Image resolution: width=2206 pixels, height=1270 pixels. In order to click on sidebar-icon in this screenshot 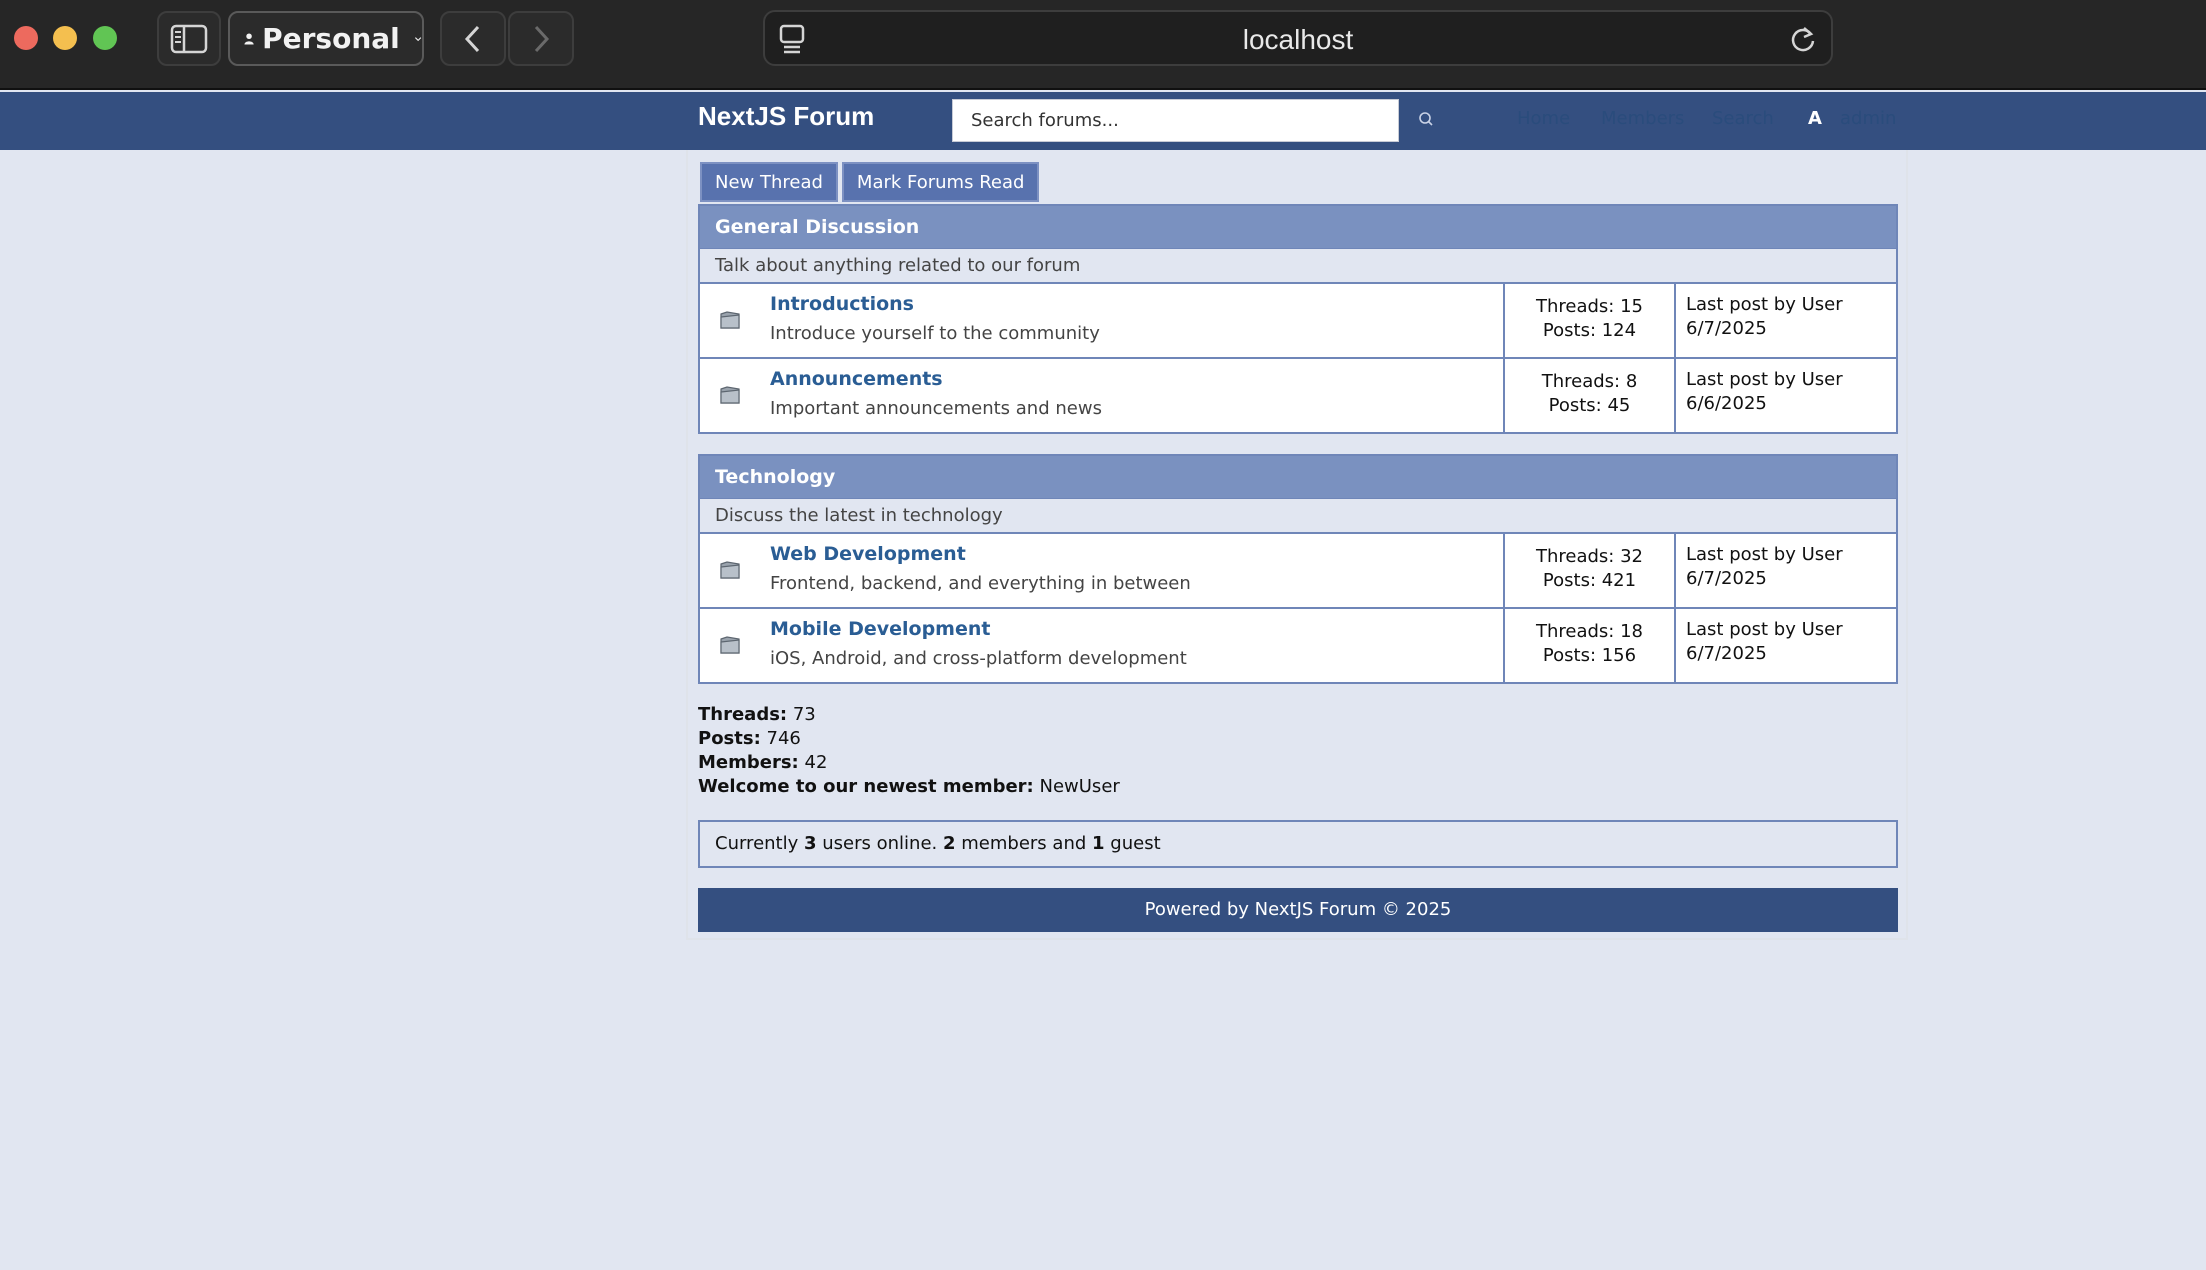, I will do `click(189, 38)`.